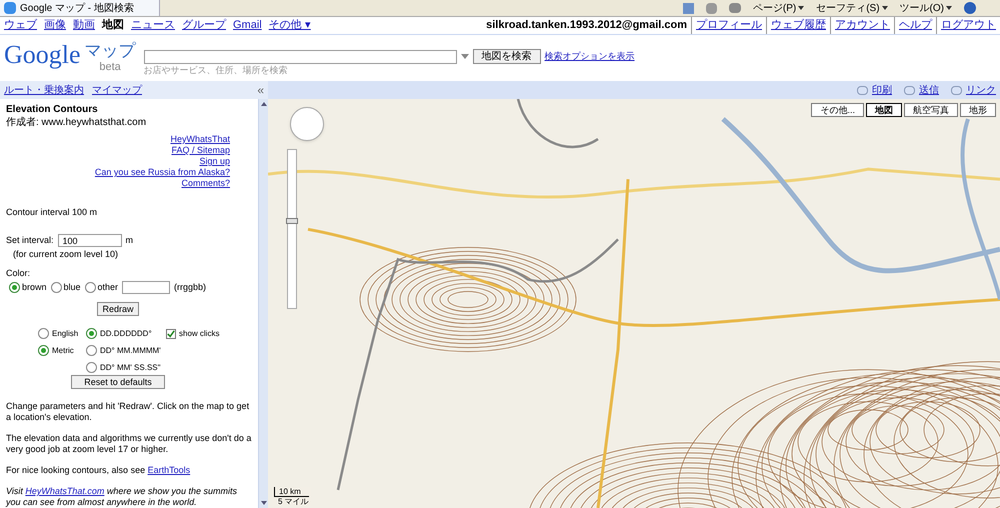 This screenshot has width=1000, height=508. I want to click on gadget-author: 作成者: www.heywhatsthat.com, so click(77, 122).